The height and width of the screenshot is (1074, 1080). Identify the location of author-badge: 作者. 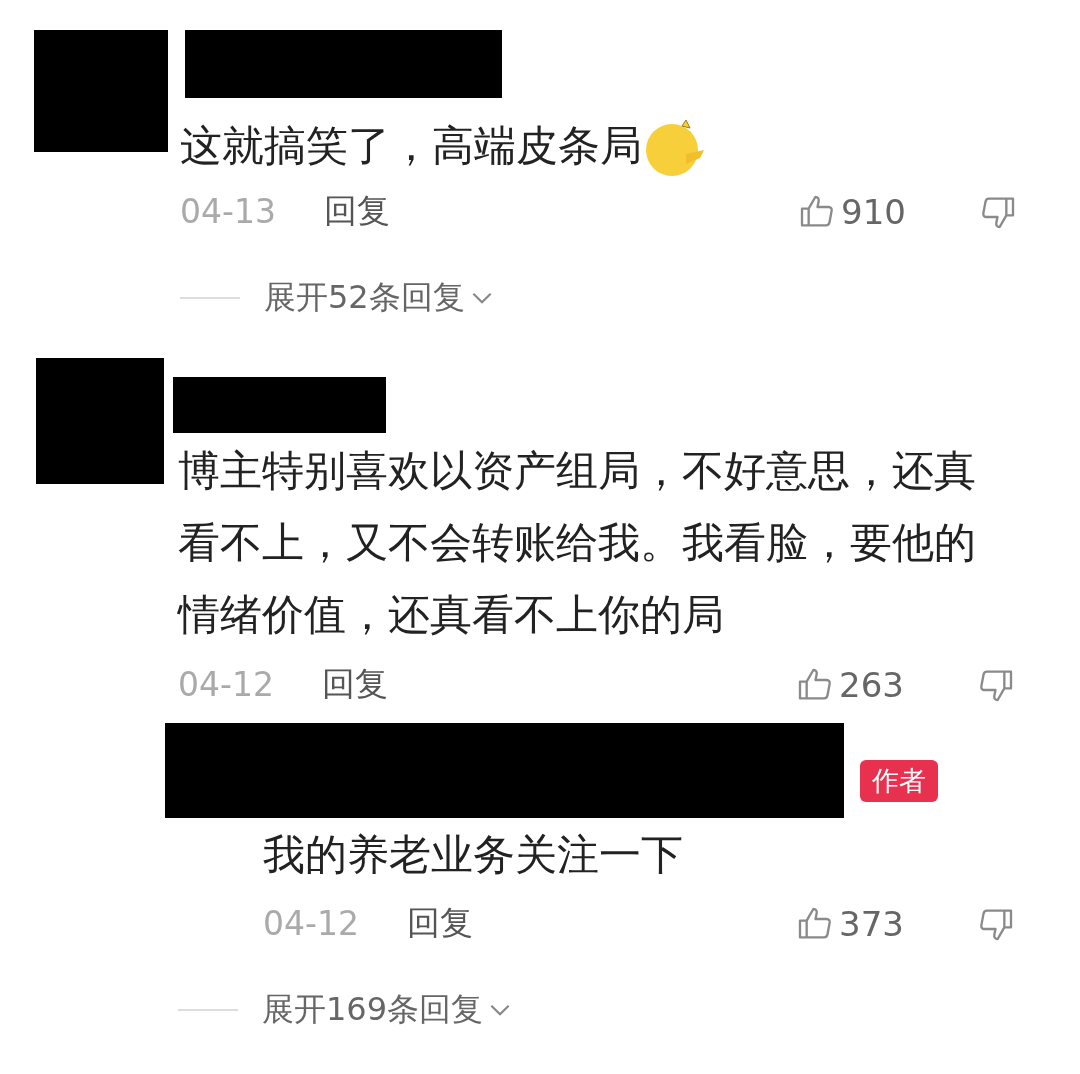
(899, 780).